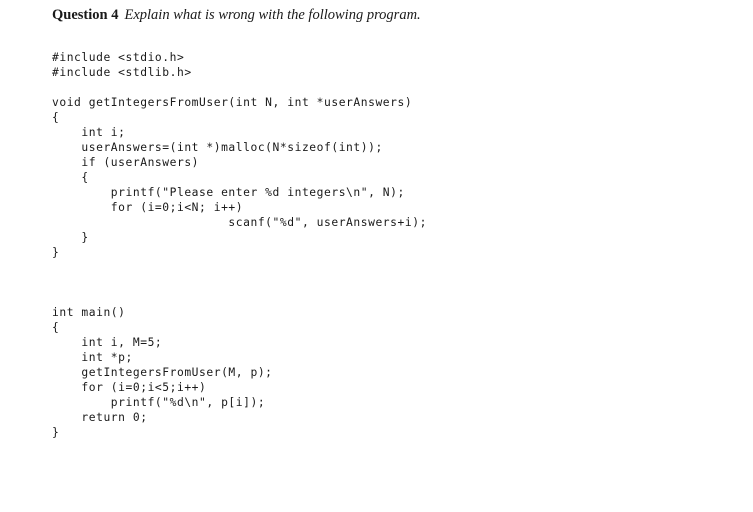 This screenshot has height=512, width=753. I want to click on code-line: int i, M=5;, so click(107, 342).